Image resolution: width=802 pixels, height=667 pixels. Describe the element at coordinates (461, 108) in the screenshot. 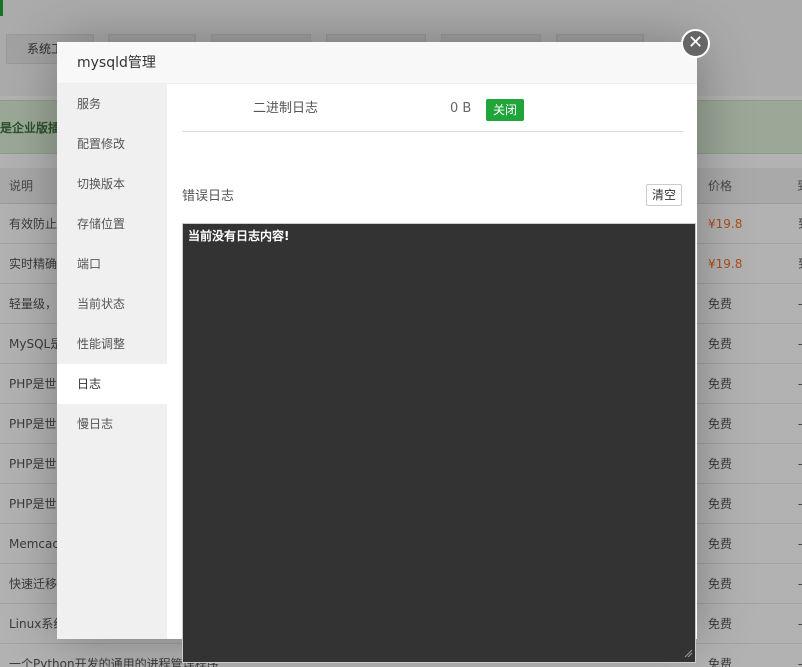

I see `binlog-size: 0 B` at that location.